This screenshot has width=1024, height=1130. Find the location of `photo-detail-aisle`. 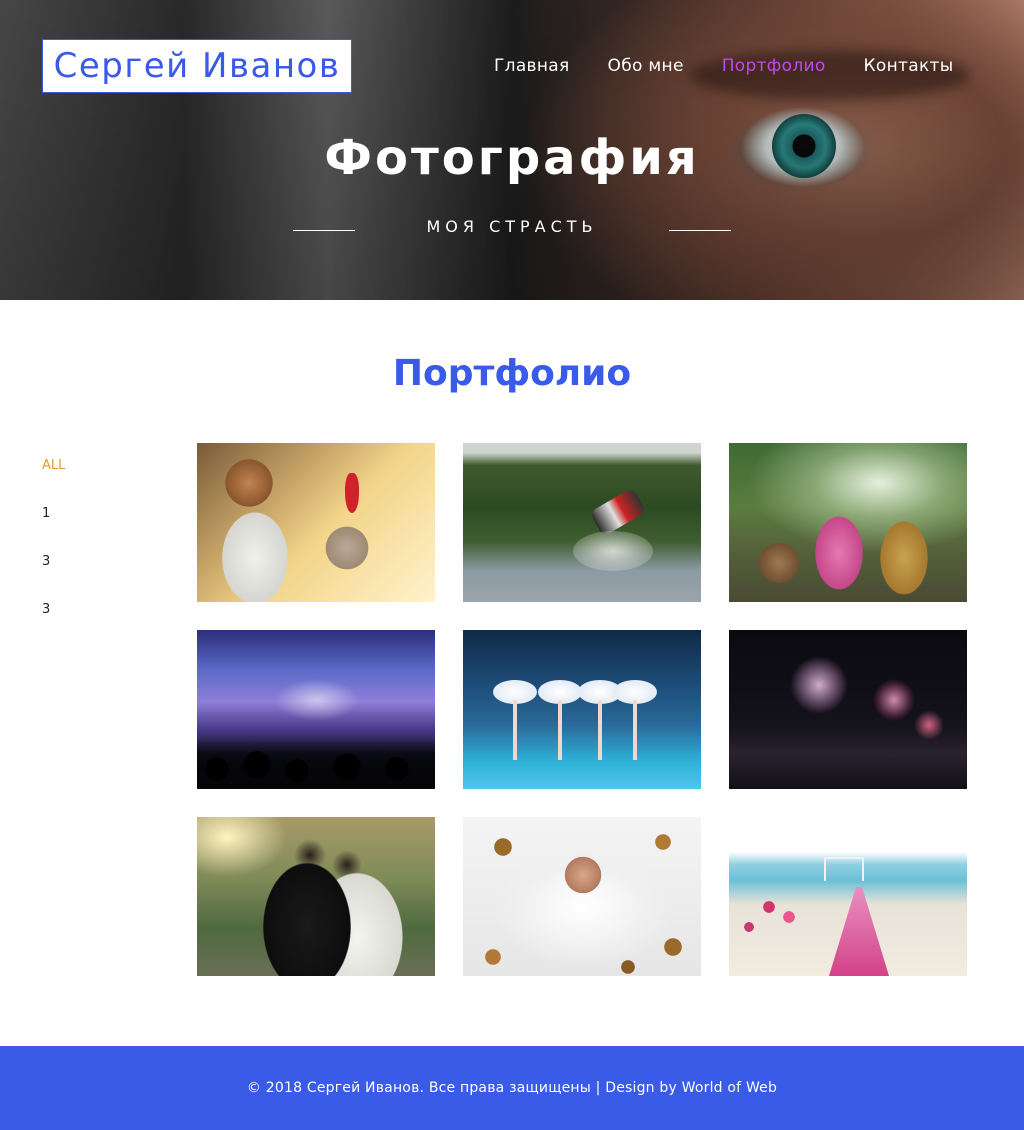

photo-detail-aisle is located at coordinates (859, 931).